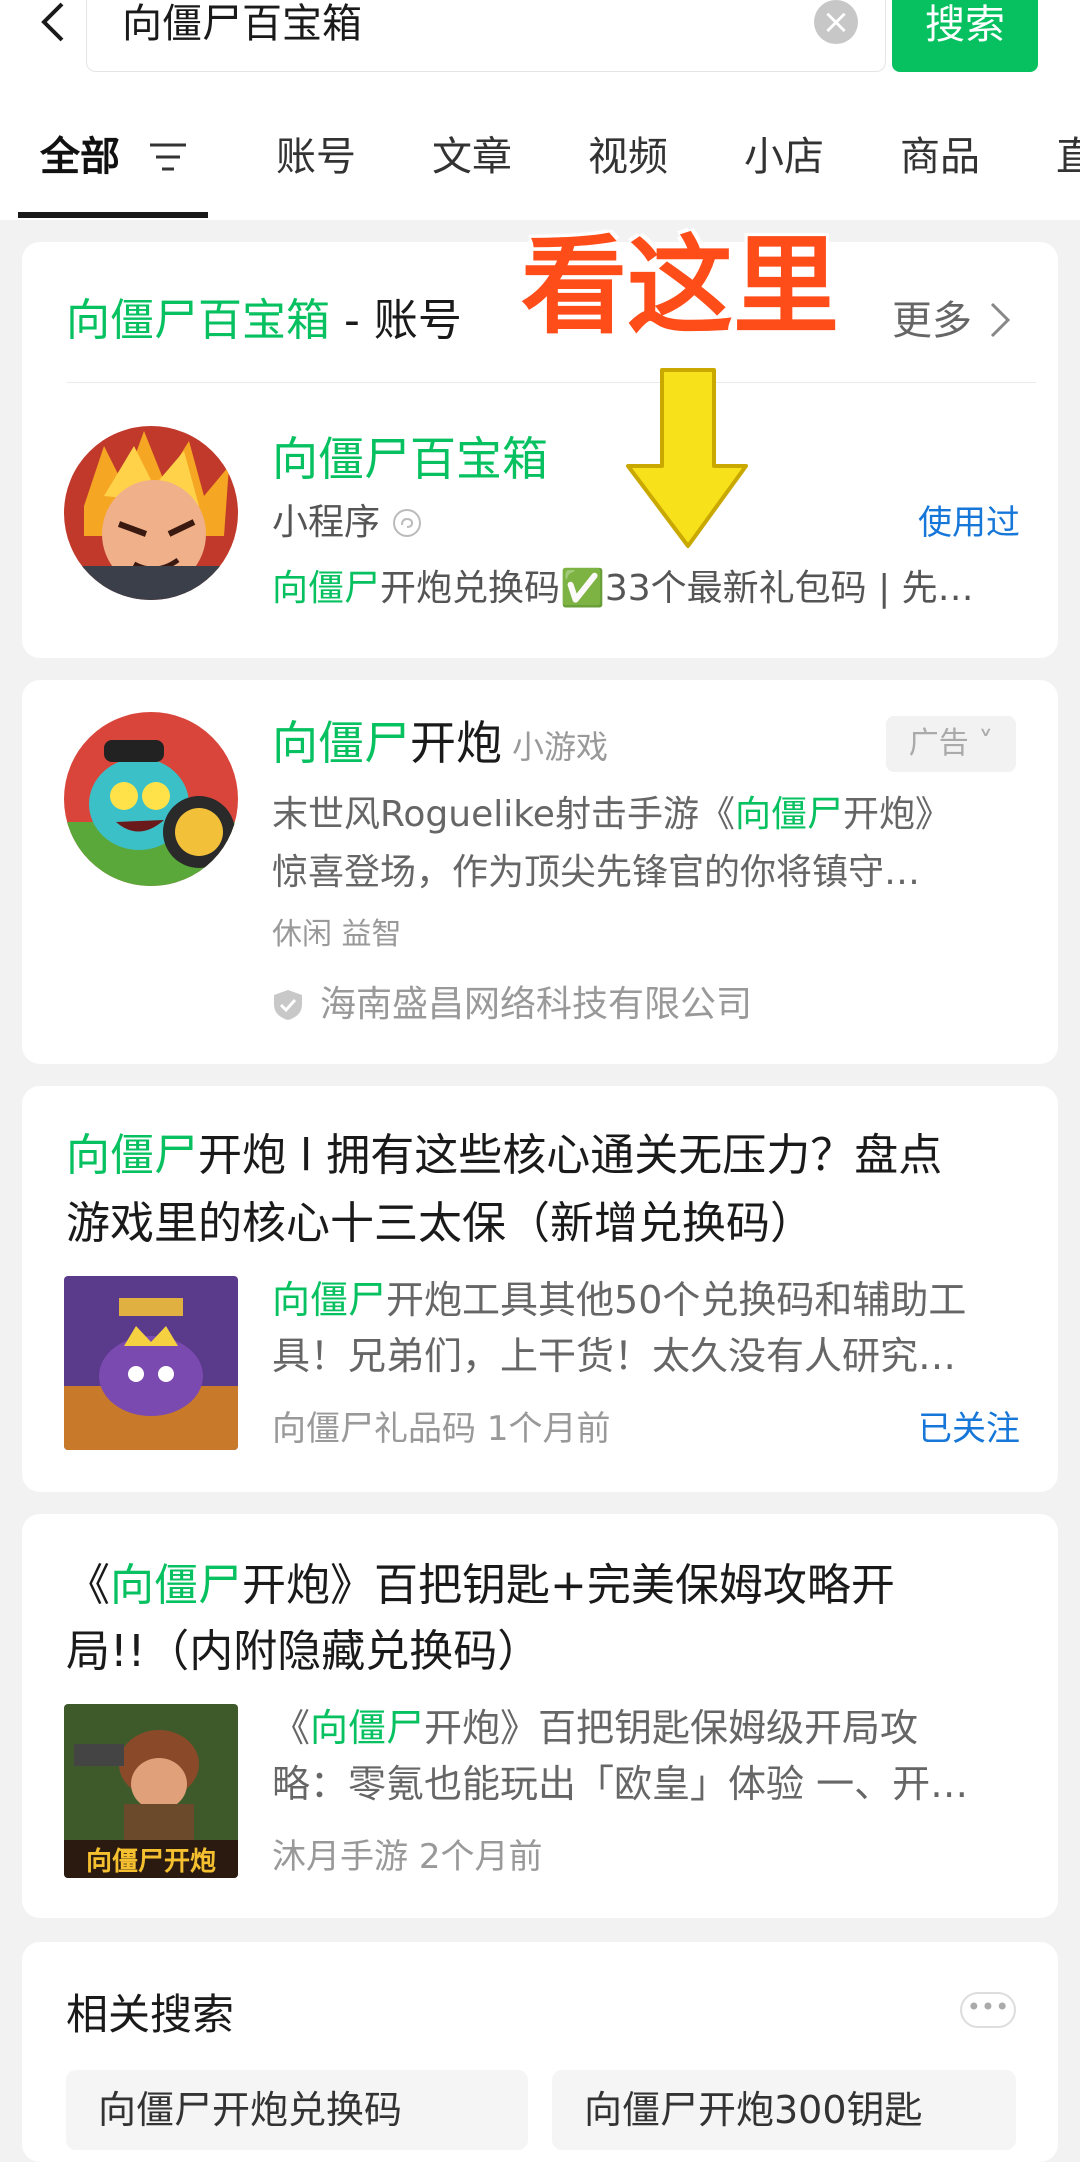 The width and height of the screenshot is (1080, 2162). I want to click on game-name-rest: 开炮, so click(456, 743).